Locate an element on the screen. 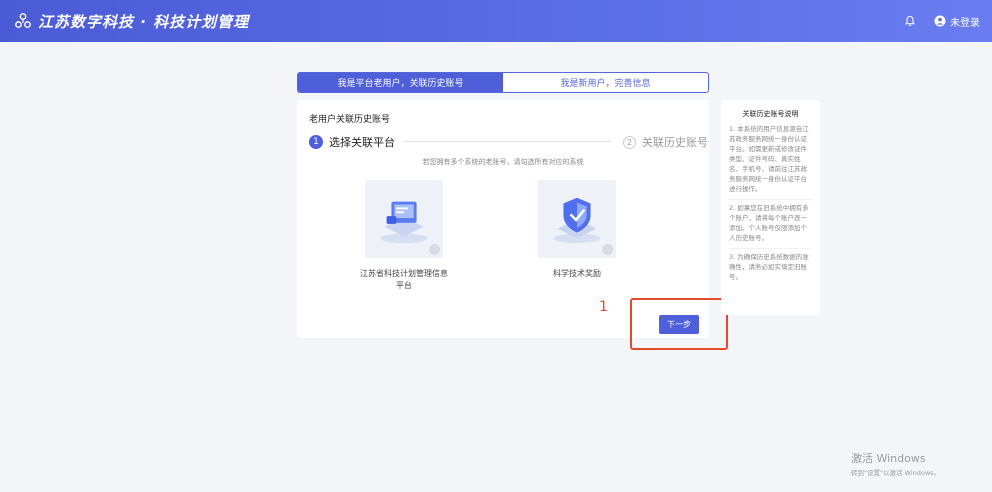  next-button: 下一步 is located at coordinates (679, 324).